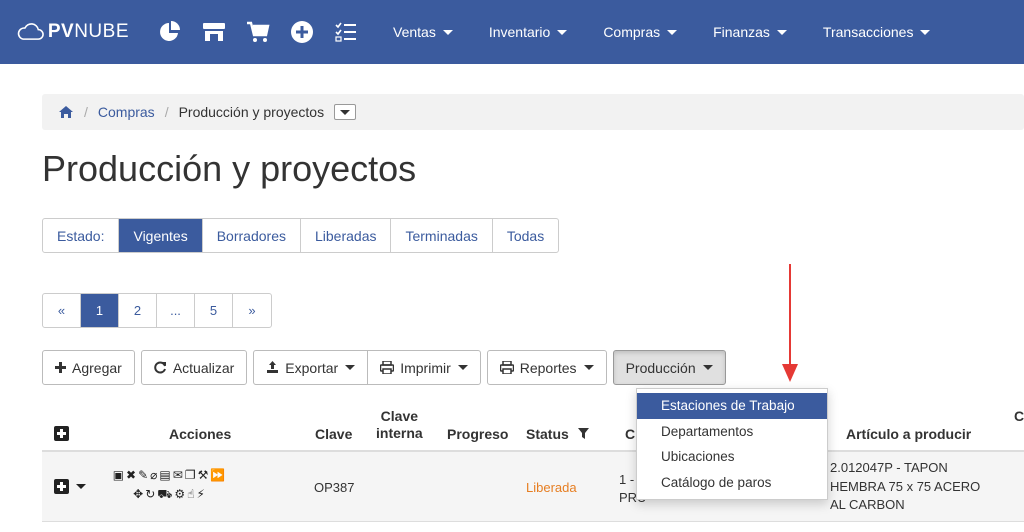 Image resolution: width=1024 pixels, height=532 pixels. Describe the element at coordinates (442, 235) in the screenshot. I see `status-terminadas: Terminadas` at that location.